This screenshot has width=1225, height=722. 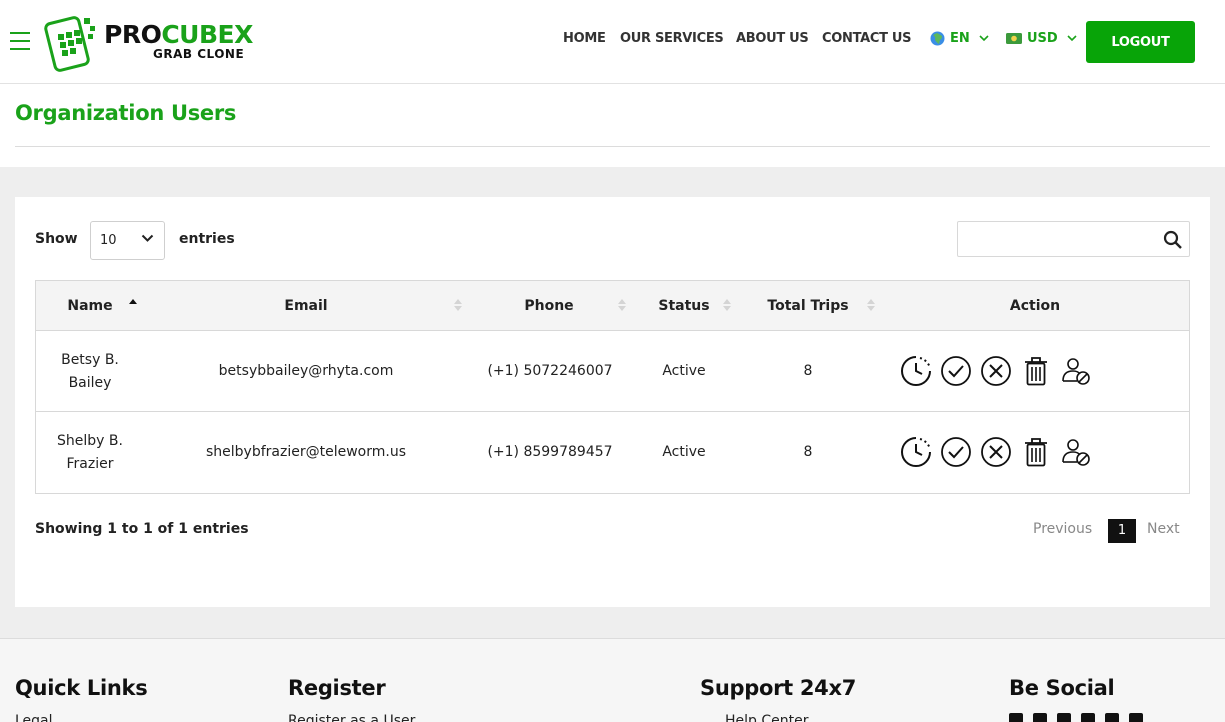 I want to click on show-label: Show, so click(x=56, y=239).